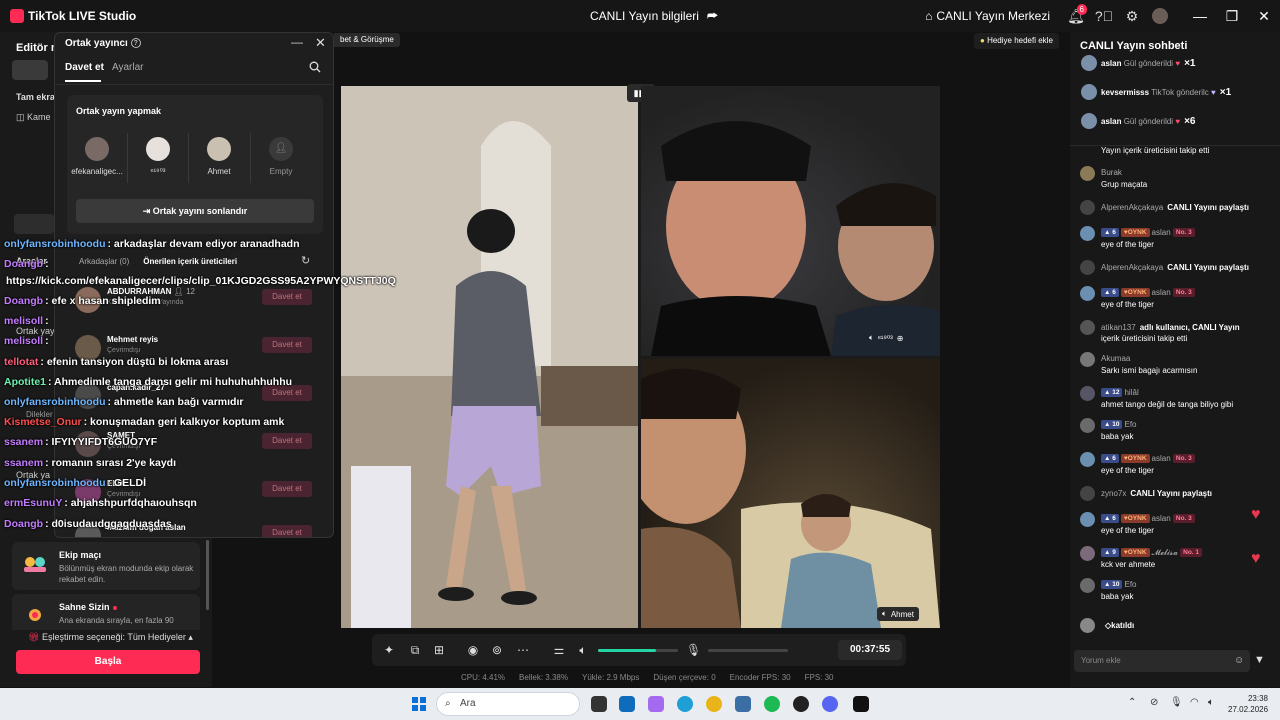  Describe the element at coordinates (1264, 16) in the screenshot. I see `close-button: ✕` at that location.